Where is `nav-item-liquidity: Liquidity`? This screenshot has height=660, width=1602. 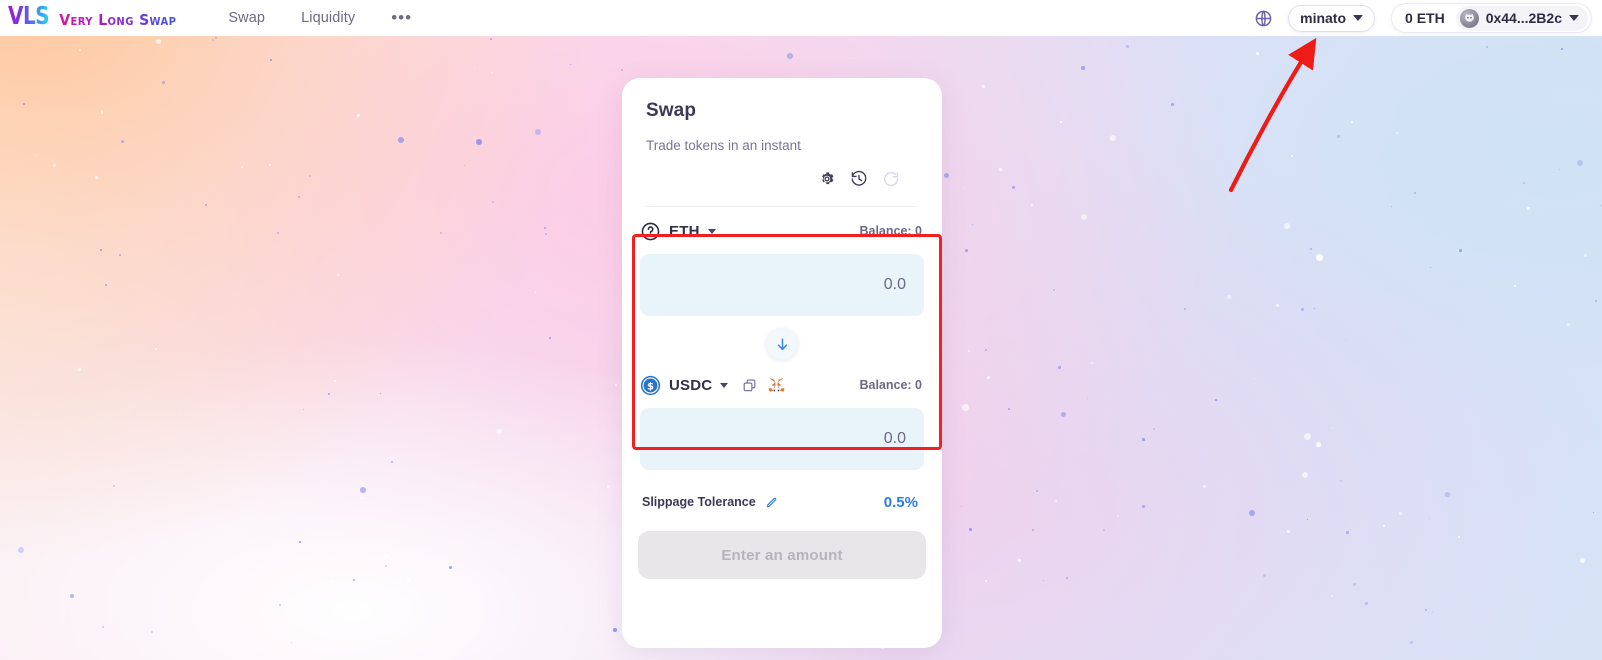 nav-item-liquidity: Liquidity is located at coordinates (328, 18).